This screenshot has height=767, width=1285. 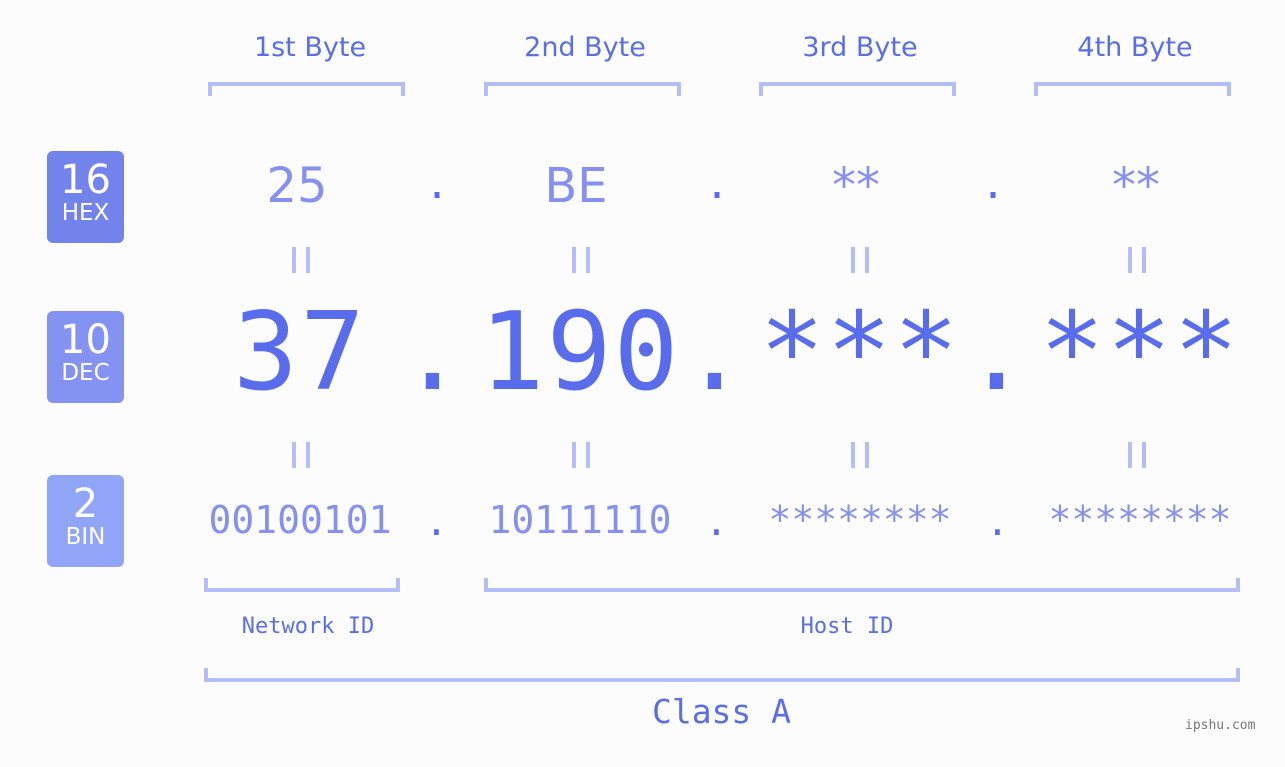 I want to click on network-id-bracket, so click(x=302, y=585).